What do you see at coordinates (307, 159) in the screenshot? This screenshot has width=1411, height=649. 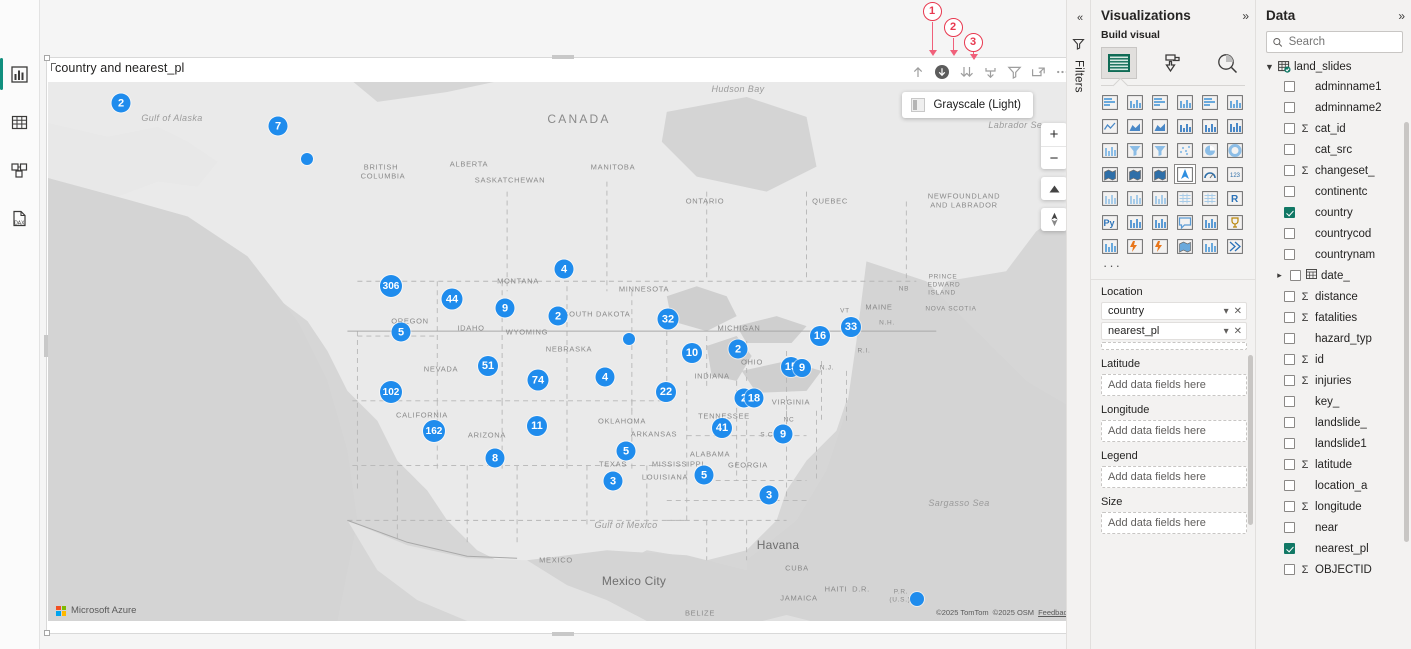 I see `map-bubble` at bounding box center [307, 159].